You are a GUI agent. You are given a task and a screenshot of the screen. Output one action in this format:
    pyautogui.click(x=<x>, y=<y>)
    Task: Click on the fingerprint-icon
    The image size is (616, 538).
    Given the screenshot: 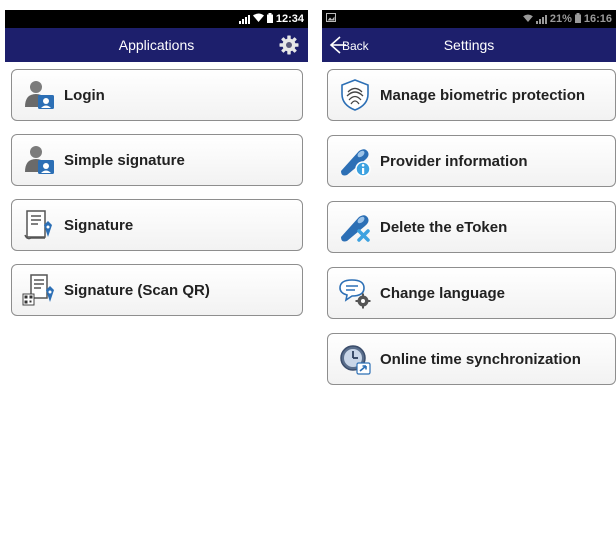 What is the action you would take?
    pyautogui.click(x=355, y=95)
    